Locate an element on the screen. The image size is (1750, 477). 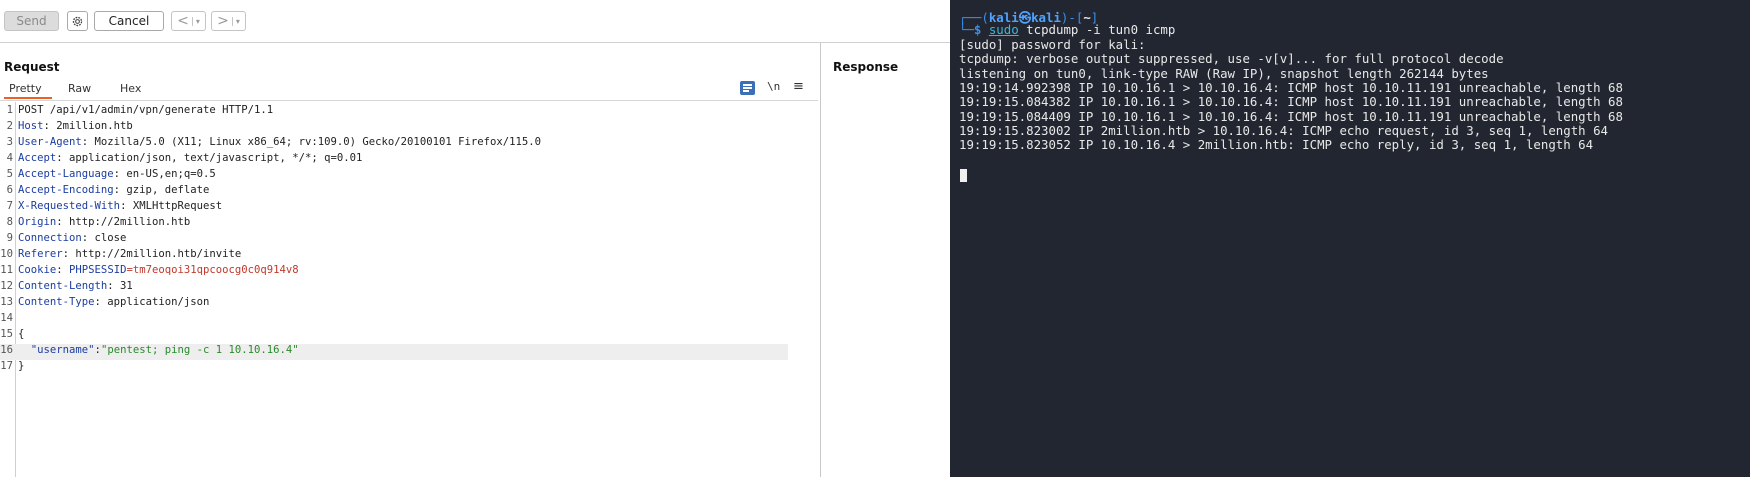
tab-pretty: Pretty is located at coordinates (28, 89).